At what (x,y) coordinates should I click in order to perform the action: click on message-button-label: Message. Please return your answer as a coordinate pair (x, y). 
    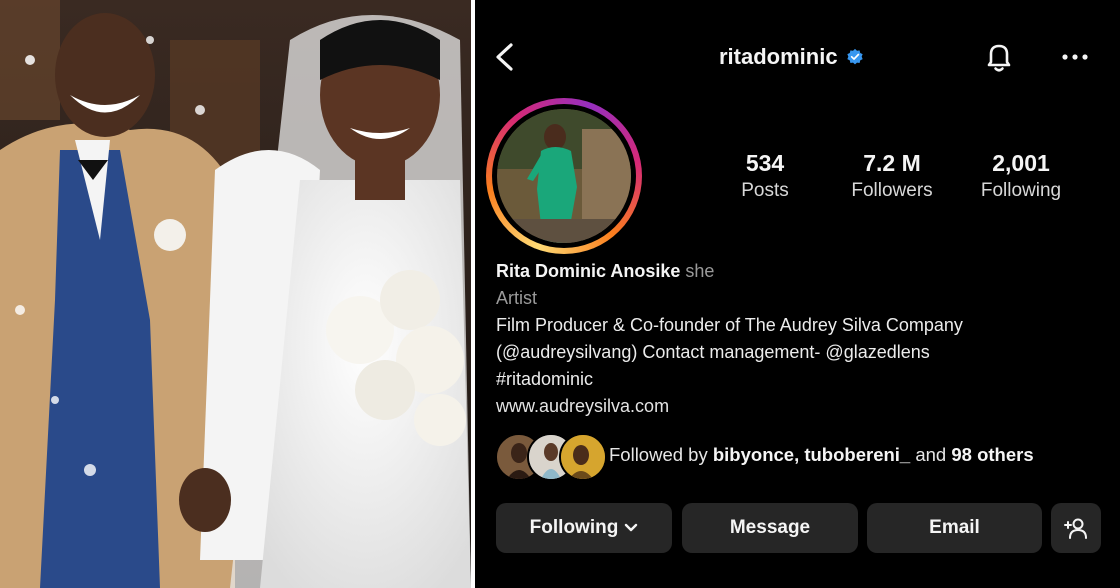
    Looking at the image, I should click on (770, 527).